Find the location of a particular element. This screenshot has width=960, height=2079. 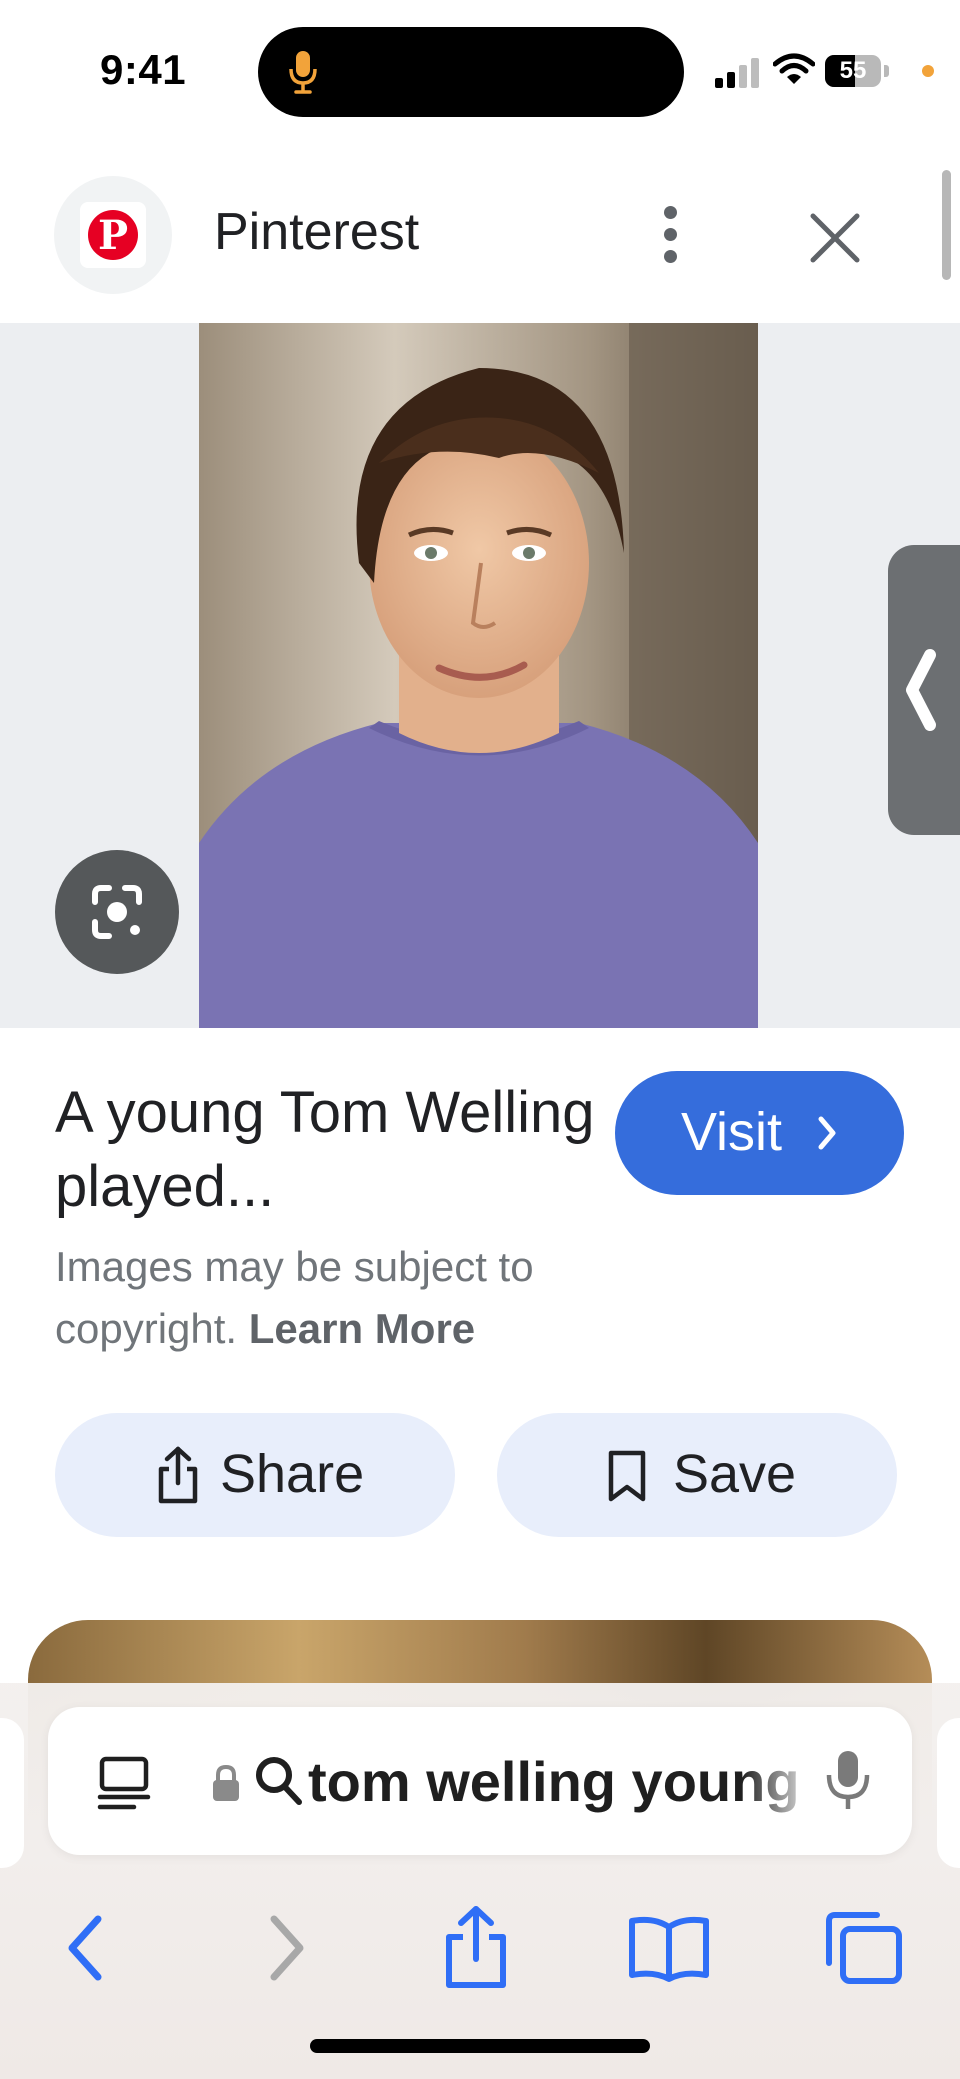

side-panel-handle is located at coordinates (924, 690).